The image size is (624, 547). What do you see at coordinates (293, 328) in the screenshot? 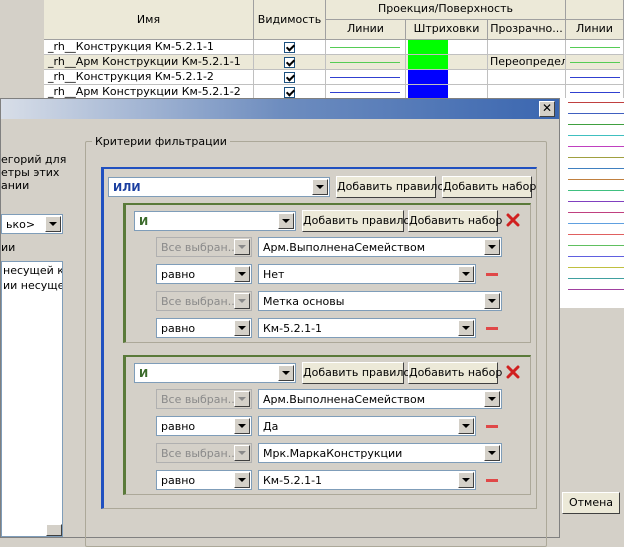
I see `rule-value-text: Км-5.2.1-1` at bounding box center [293, 328].